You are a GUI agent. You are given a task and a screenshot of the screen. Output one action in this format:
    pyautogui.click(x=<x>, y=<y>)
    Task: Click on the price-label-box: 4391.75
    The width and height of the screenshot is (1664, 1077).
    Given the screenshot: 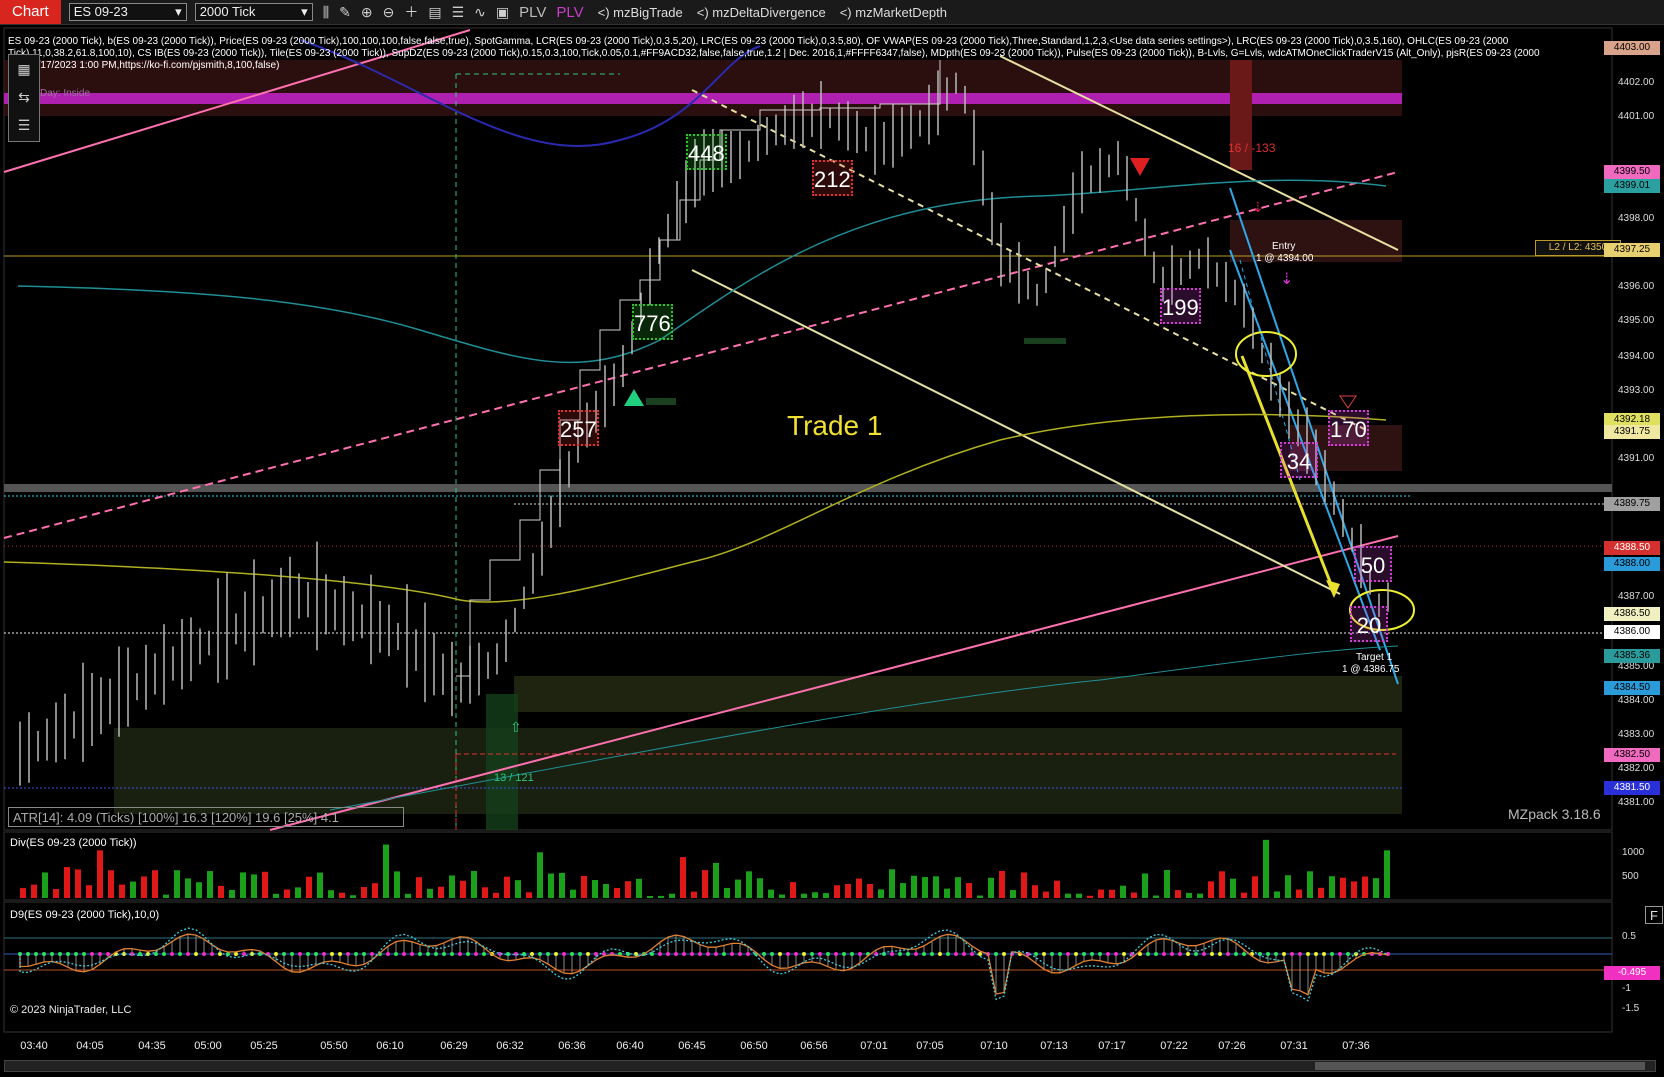 What is the action you would take?
    pyautogui.click(x=1632, y=432)
    